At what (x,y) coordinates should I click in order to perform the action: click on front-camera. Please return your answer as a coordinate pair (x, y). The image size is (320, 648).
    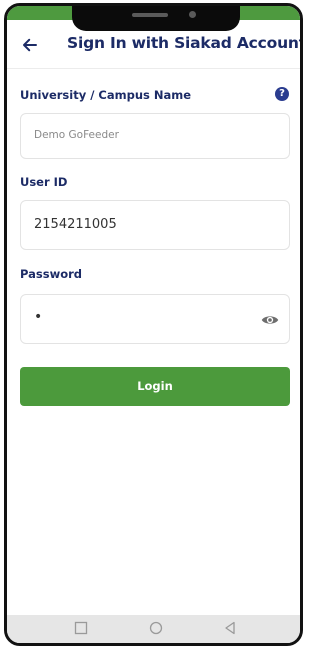
    Looking at the image, I should click on (192, 14).